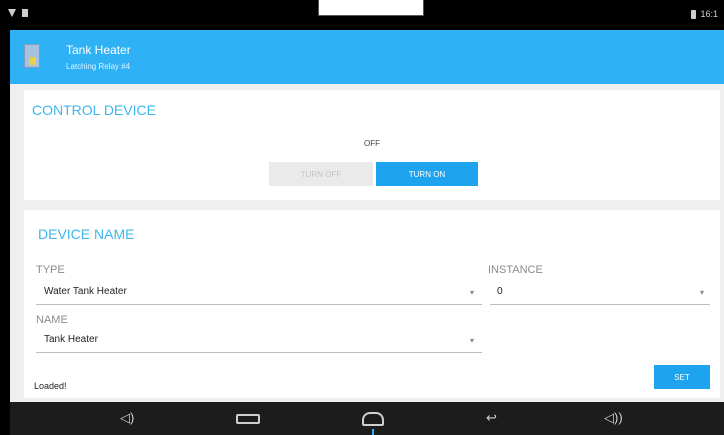 The width and height of the screenshot is (724, 435). Describe the element at coordinates (86, 234) in the screenshot. I see `device-name-heading: DEVICE NAME` at that location.